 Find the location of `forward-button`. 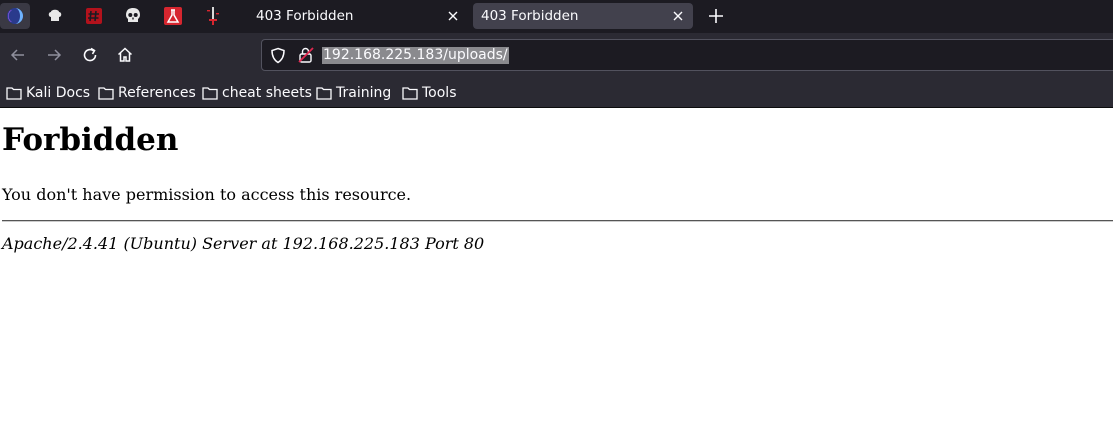

forward-button is located at coordinates (54, 55).